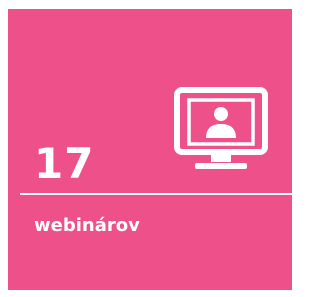  I want to click on webinar-count: 17, so click(64, 163).